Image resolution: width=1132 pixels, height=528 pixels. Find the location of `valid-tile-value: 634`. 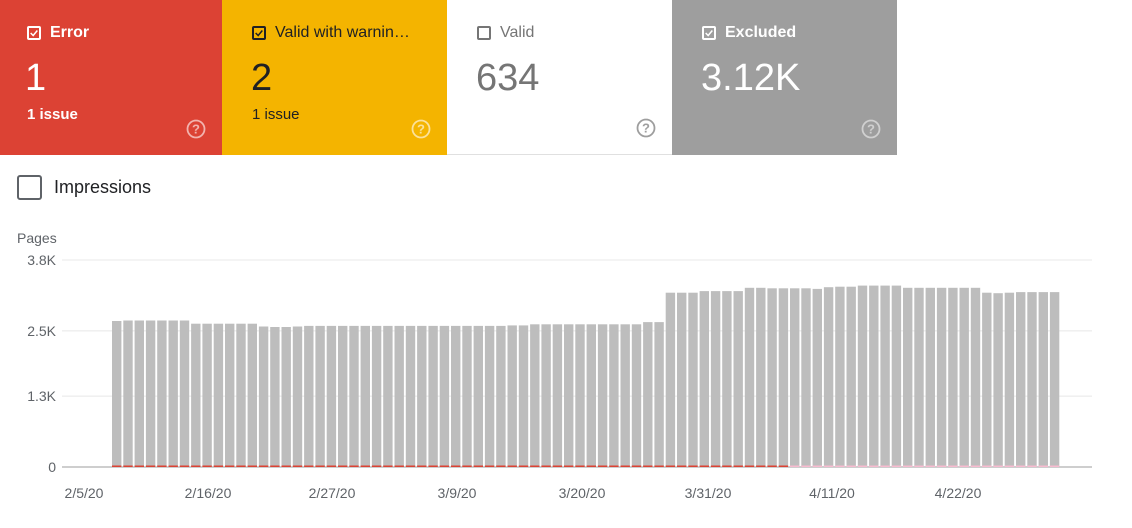

valid-tile-value: 634 is located at coordinates (508, 78).